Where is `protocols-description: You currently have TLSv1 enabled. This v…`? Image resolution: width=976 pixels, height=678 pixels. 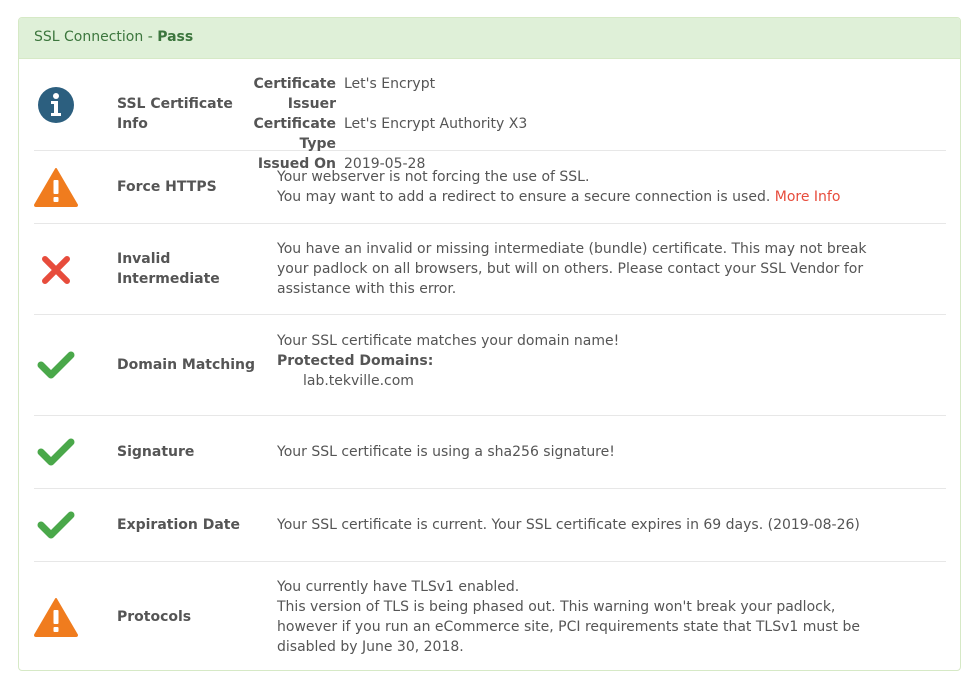
protocols-description: You currently have TLSv1 enabled. This v… is located at coordinates (579, 617).